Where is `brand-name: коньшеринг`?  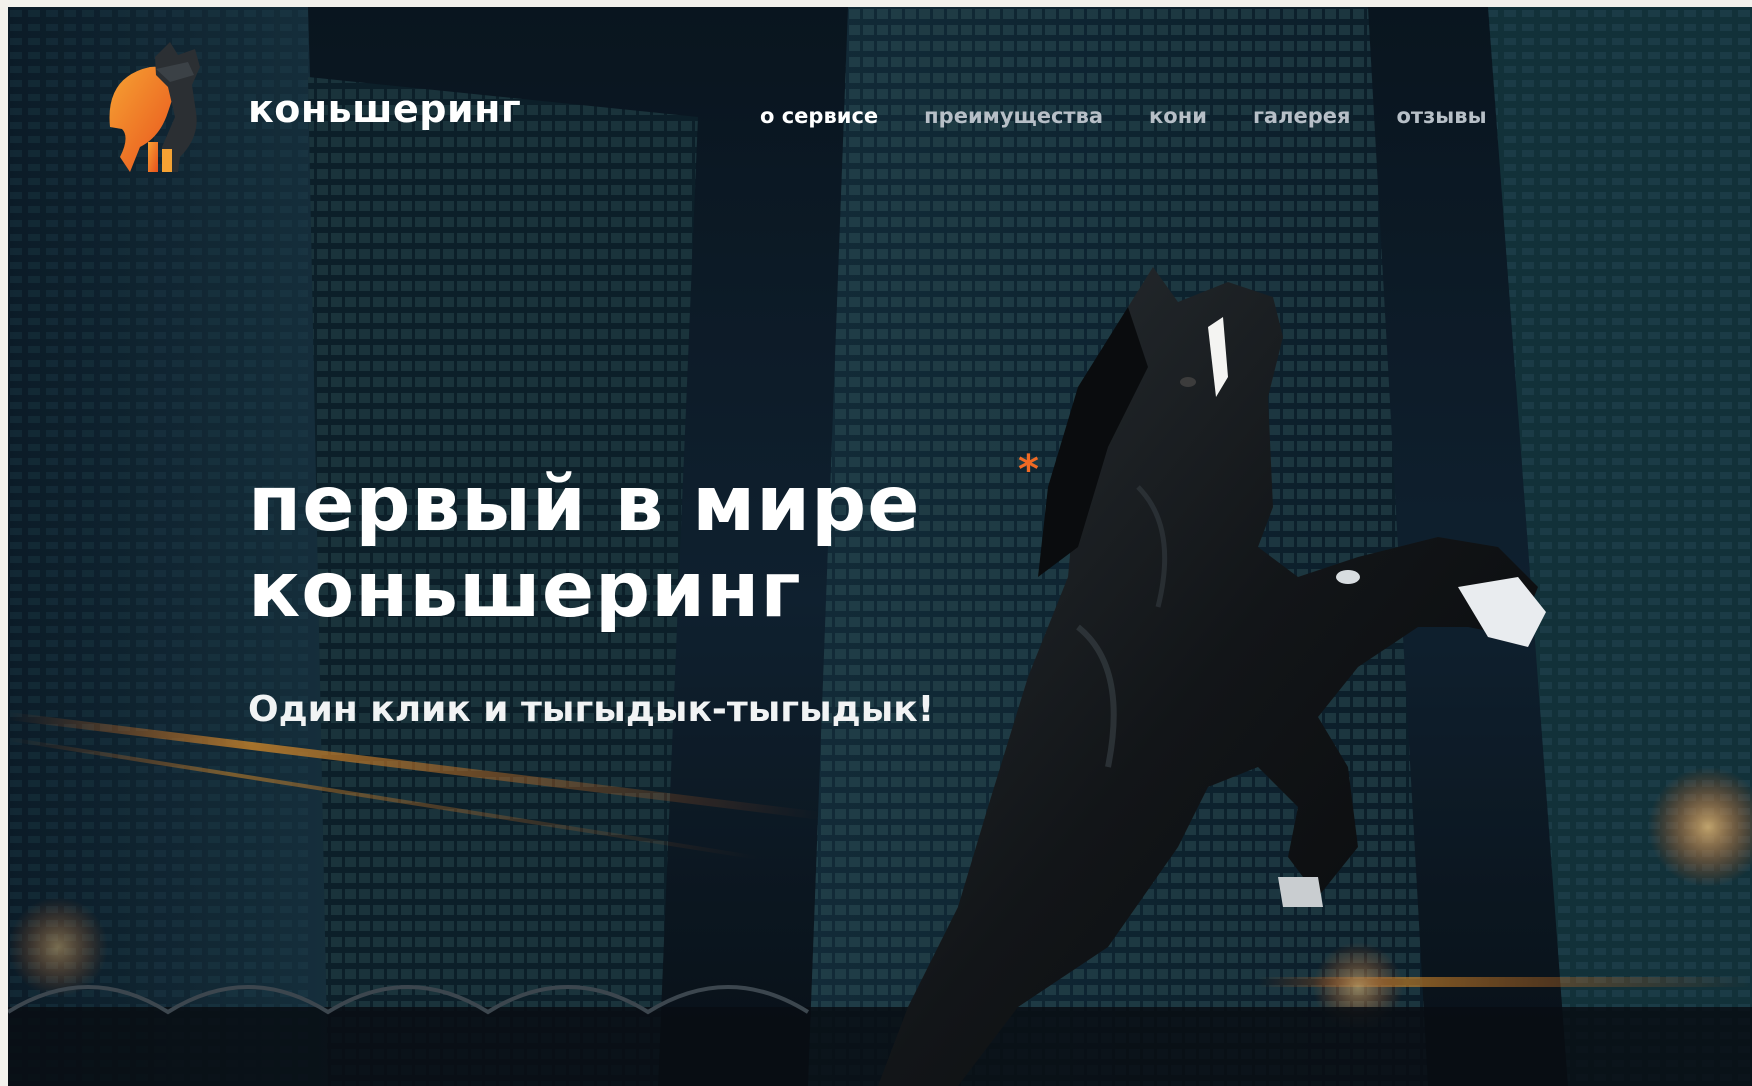 brand-name: коньшеринг is located at coordinates (384, 109).